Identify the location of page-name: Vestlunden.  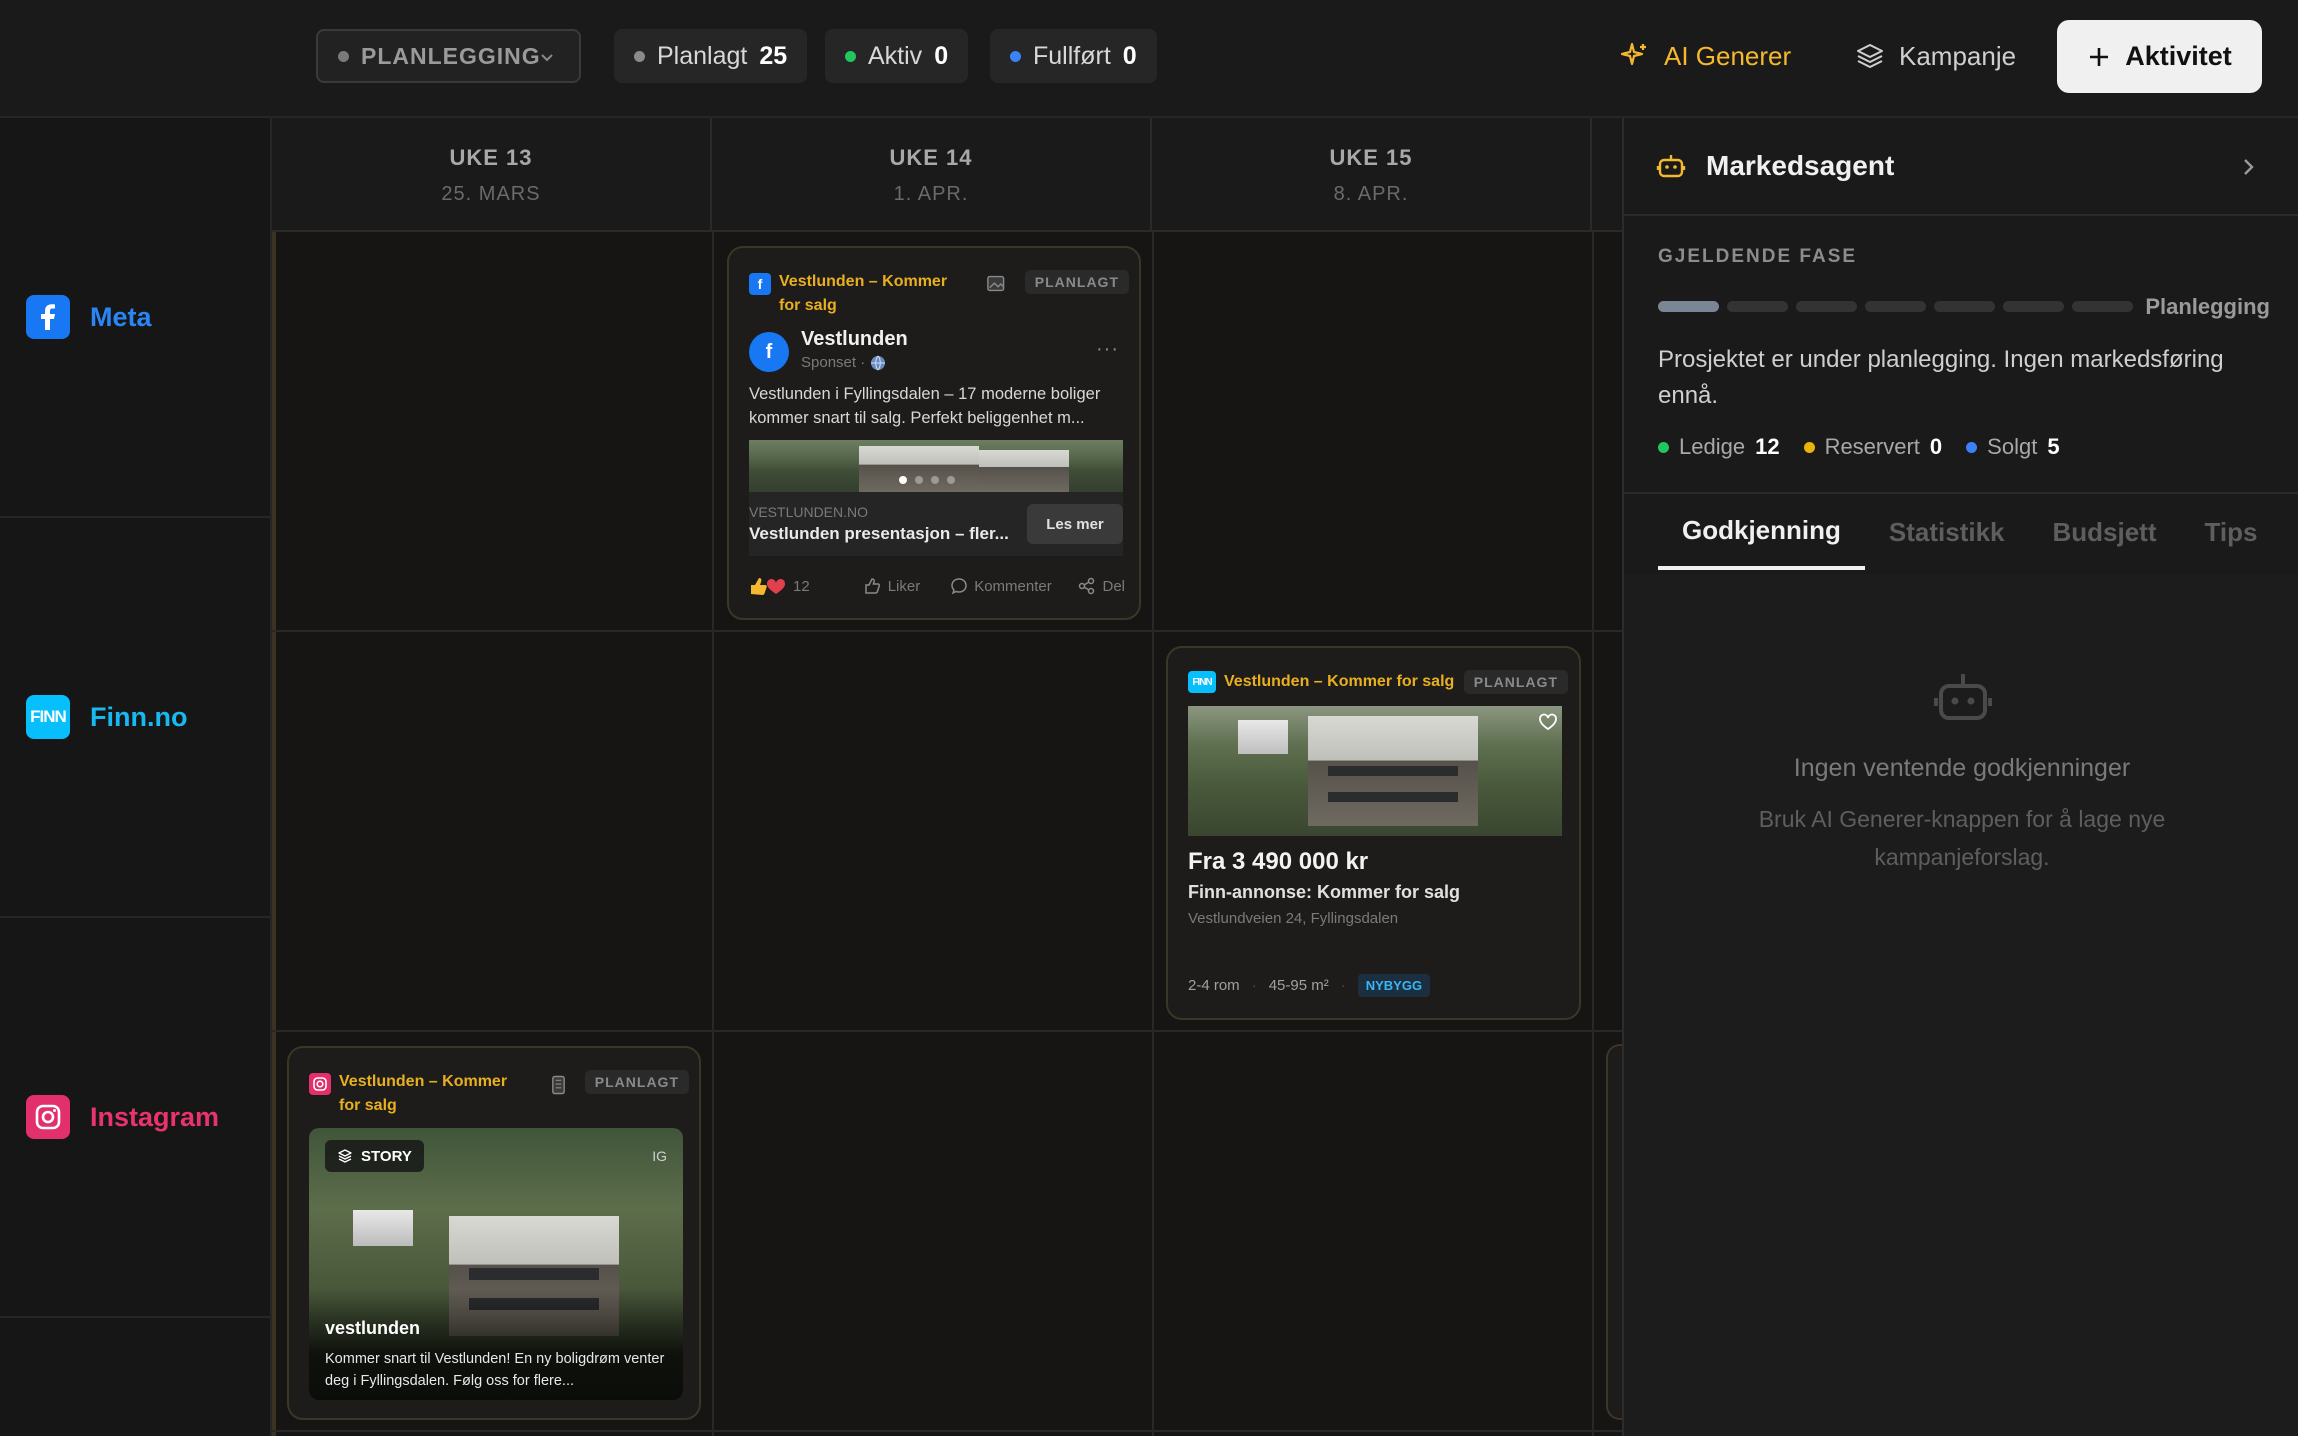
(854, 339).